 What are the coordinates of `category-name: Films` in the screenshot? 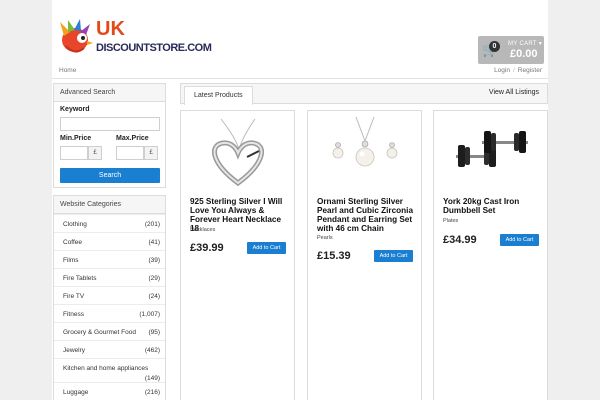 It's located at (71, 260).